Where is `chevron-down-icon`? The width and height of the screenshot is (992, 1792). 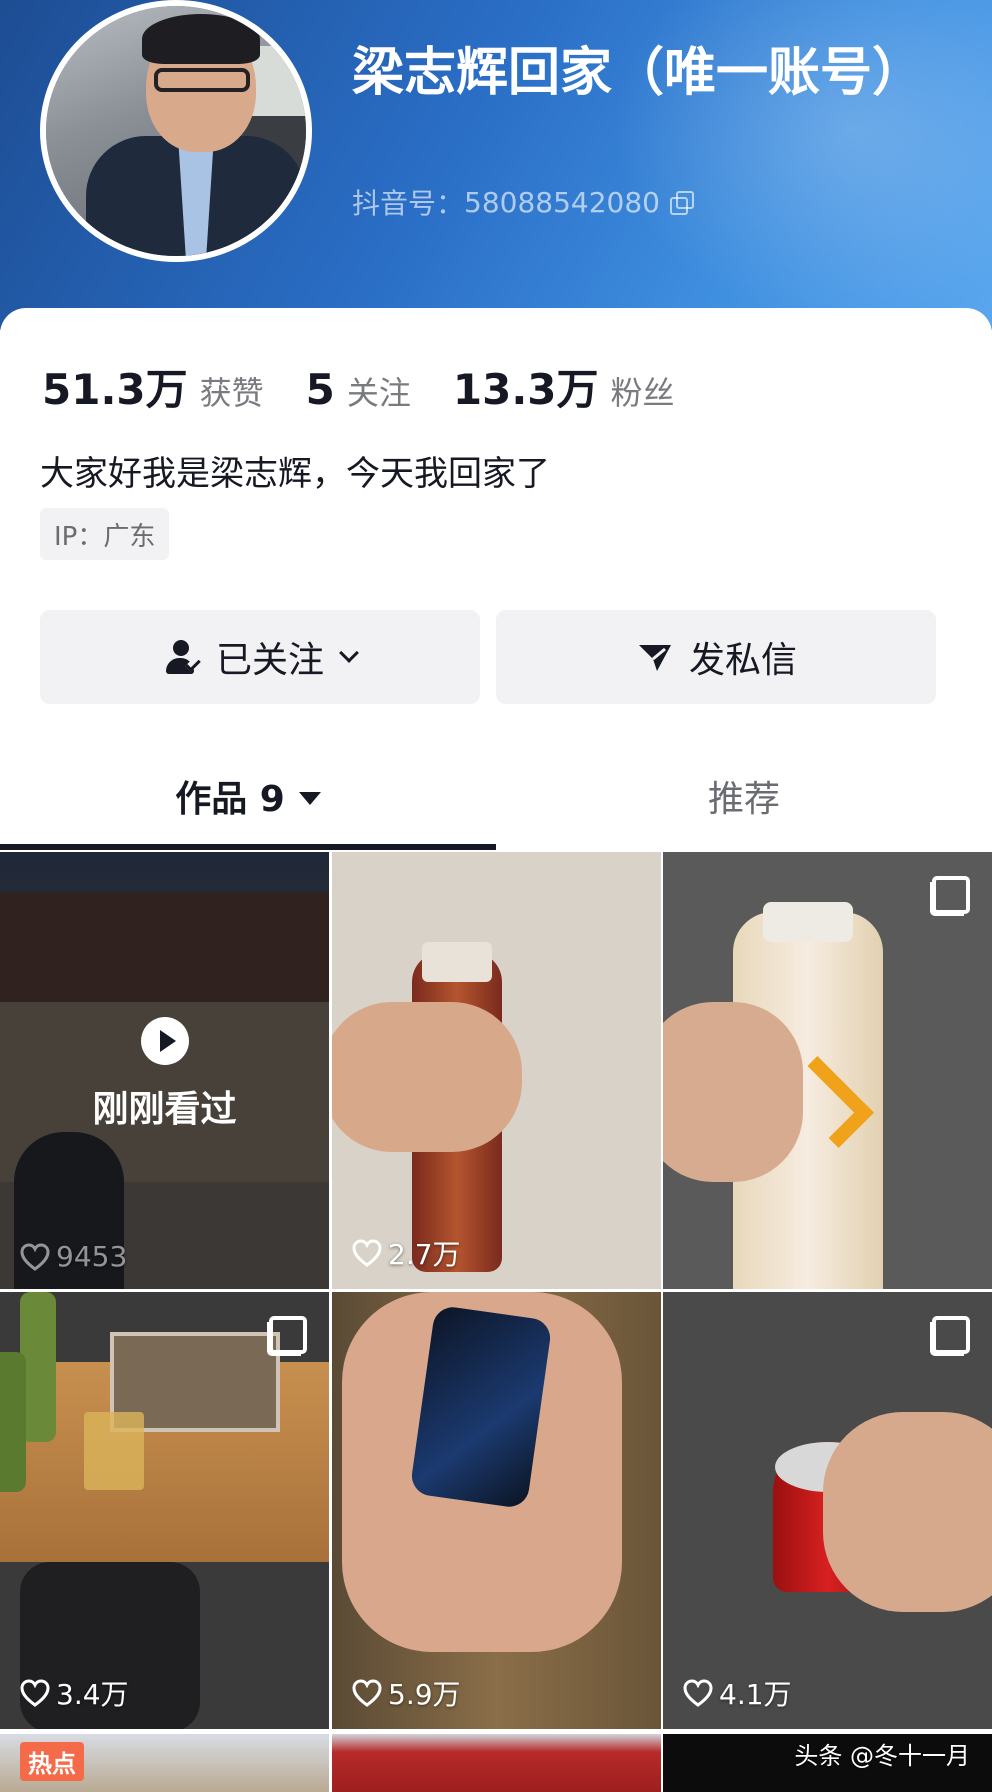 chevron-down-icon is located at coordinates (349, 653).